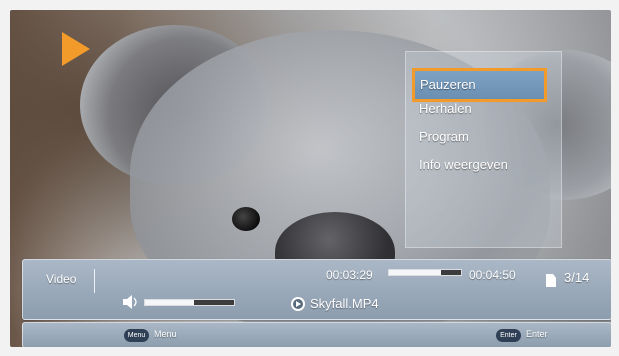 This screenshot has width=619, height=356. I want to click on total-duration: 00:04:50, so click(492, 275).